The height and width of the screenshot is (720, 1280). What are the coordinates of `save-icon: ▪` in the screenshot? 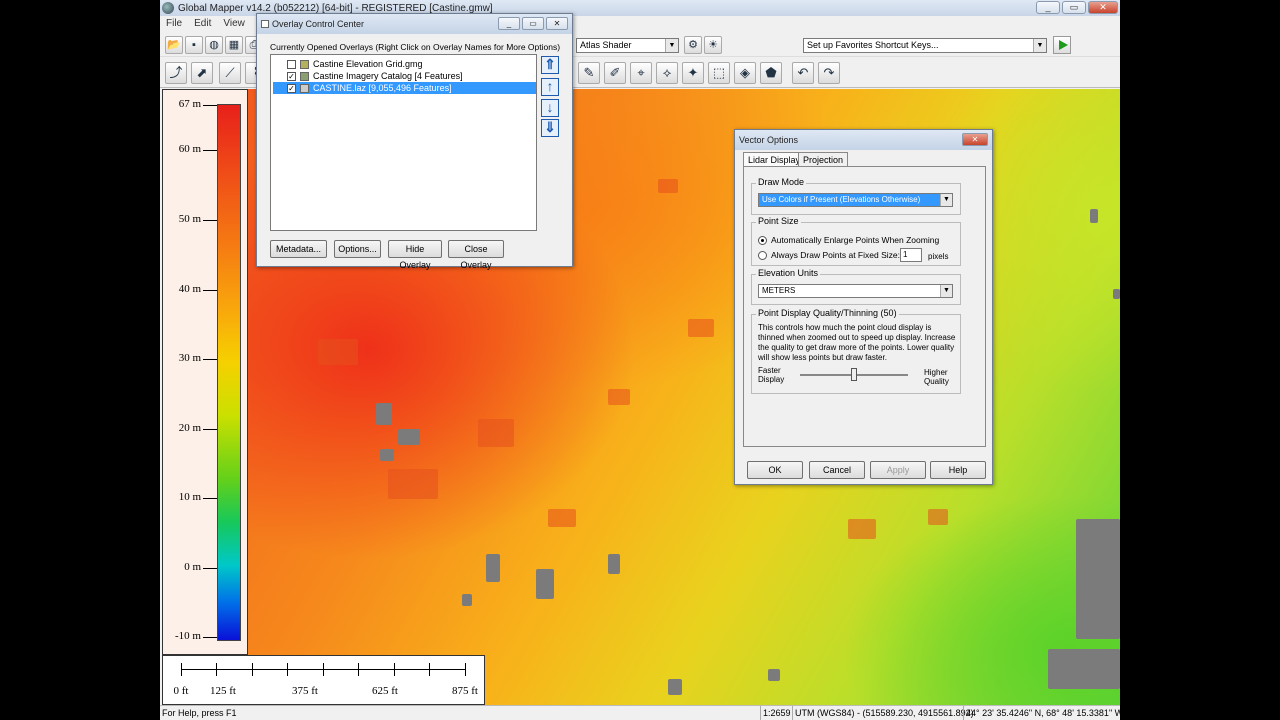 It's located at (194, 45).